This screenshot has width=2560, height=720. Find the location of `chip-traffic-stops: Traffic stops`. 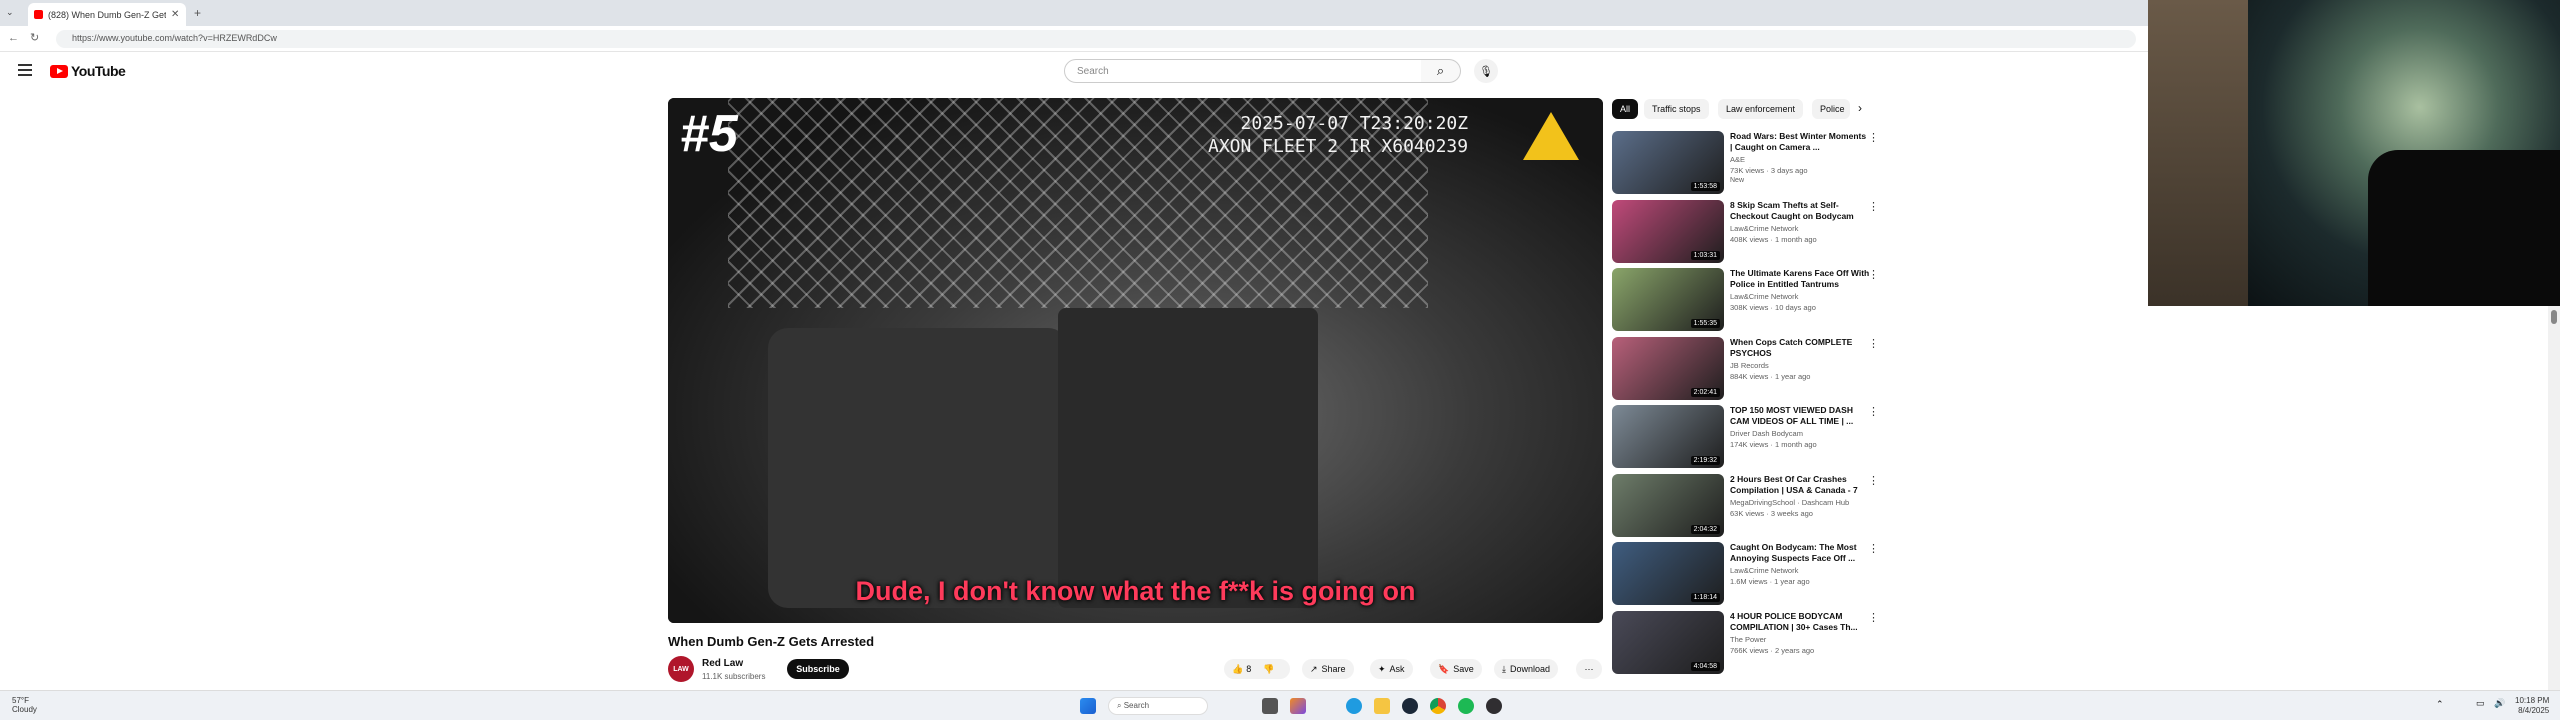

chip-traffic-stops: Traffic stops is located at coordinates (1676, 109).